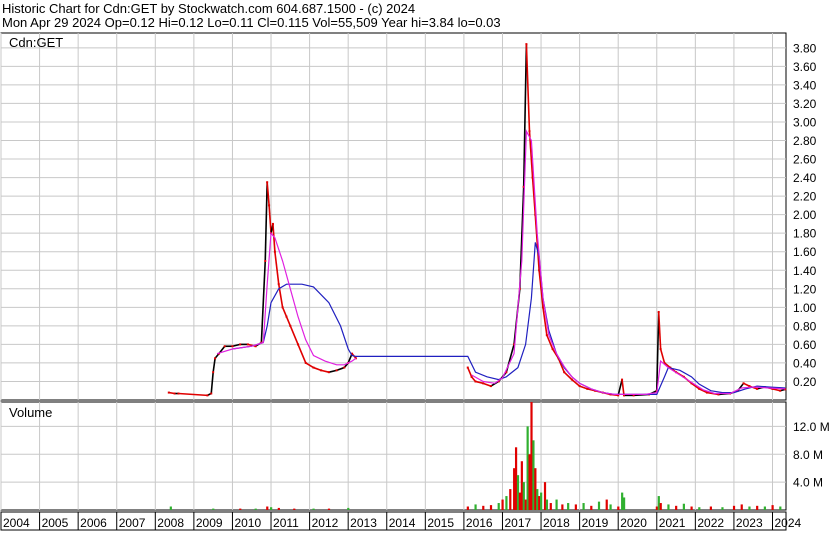 This screenshot has height=543, width=830. Describe the element at coordinates (805, 234) in the screenshot. I see `price-y-tick-label: 1.80` at that location.